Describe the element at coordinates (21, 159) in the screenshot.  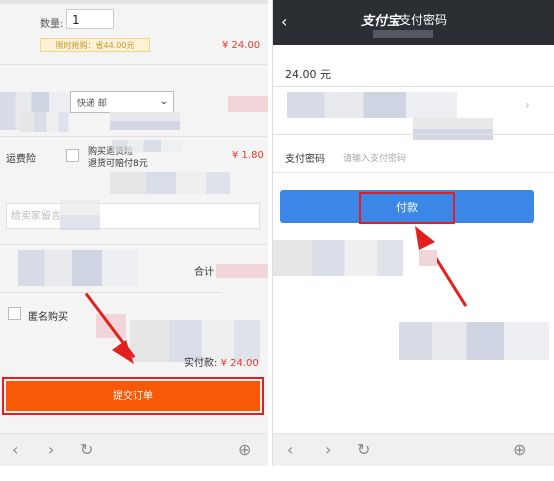
I see `shipping-insurance-label: 运费险` at that location.